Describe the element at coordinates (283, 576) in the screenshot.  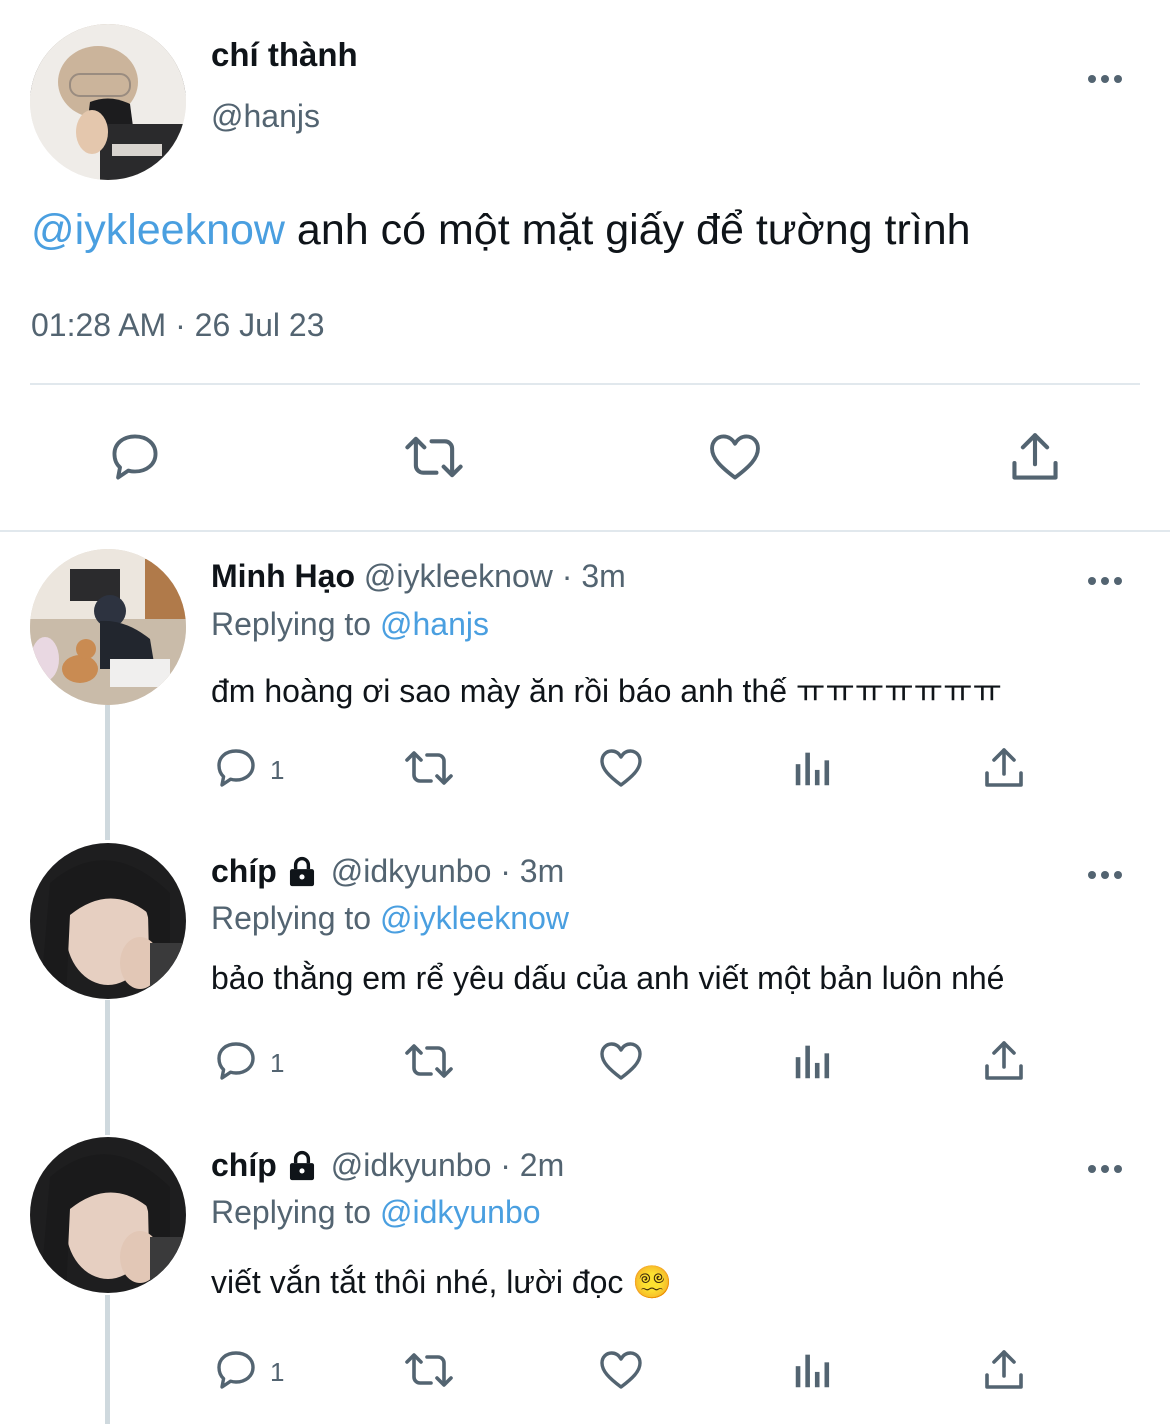
I see `reply-display-name: Minh Hạo` at that location.